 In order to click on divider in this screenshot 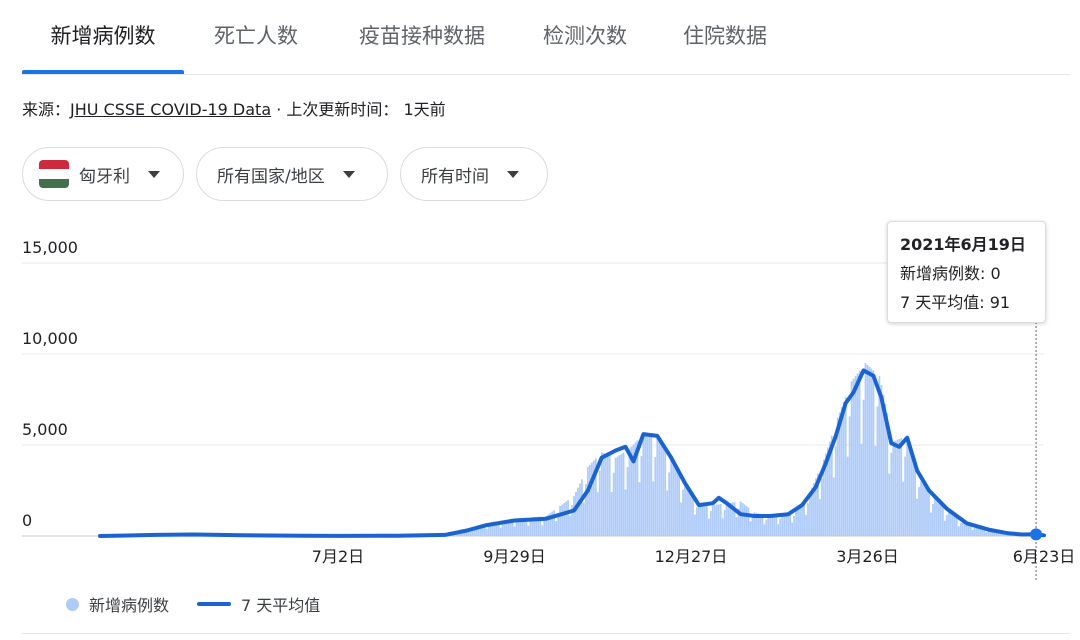, I will do `click(546, 633)`.